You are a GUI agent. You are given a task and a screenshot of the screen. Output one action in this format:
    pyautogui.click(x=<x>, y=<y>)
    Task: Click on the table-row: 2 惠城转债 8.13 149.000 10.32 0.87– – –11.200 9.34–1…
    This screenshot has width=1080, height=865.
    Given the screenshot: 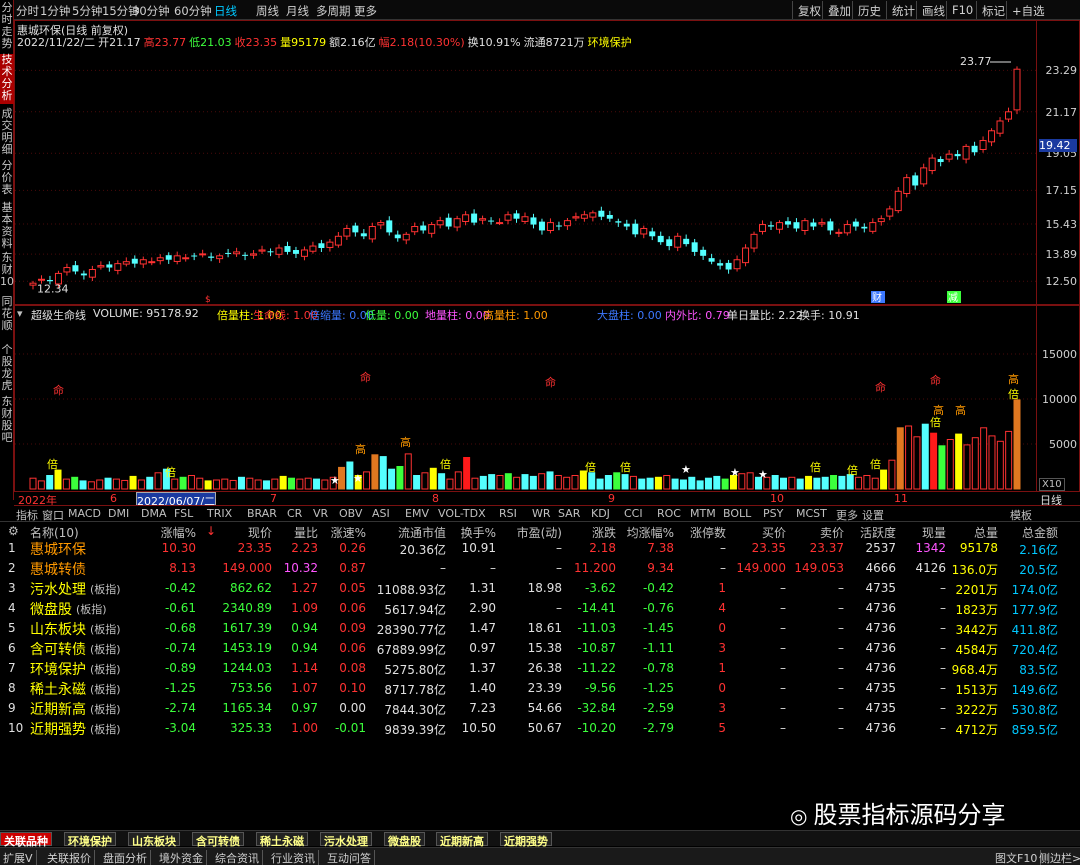 What is the action you would take?
    pyautogui.click(x=540, y=569)
    